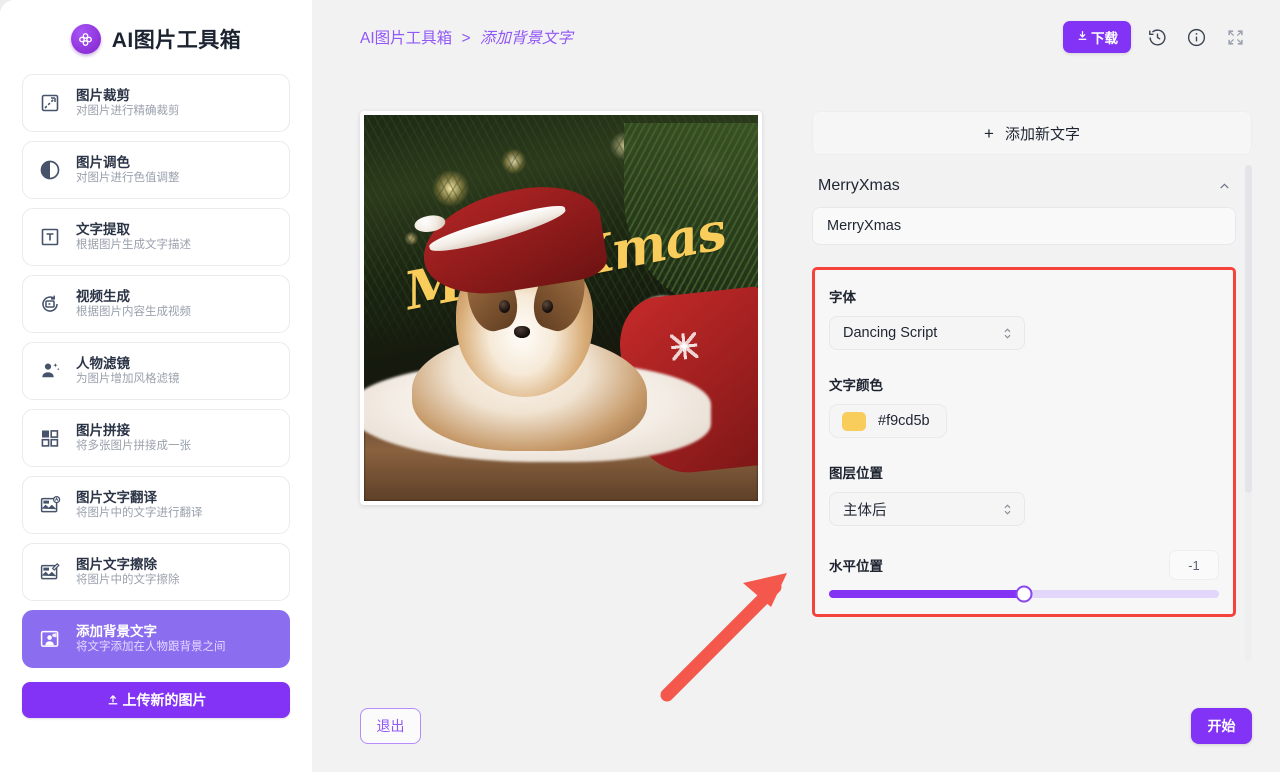  I want to click on sidebar-item-person-filter: 人物滤镜 为图片增加风格滤镜, so click(156, 371).